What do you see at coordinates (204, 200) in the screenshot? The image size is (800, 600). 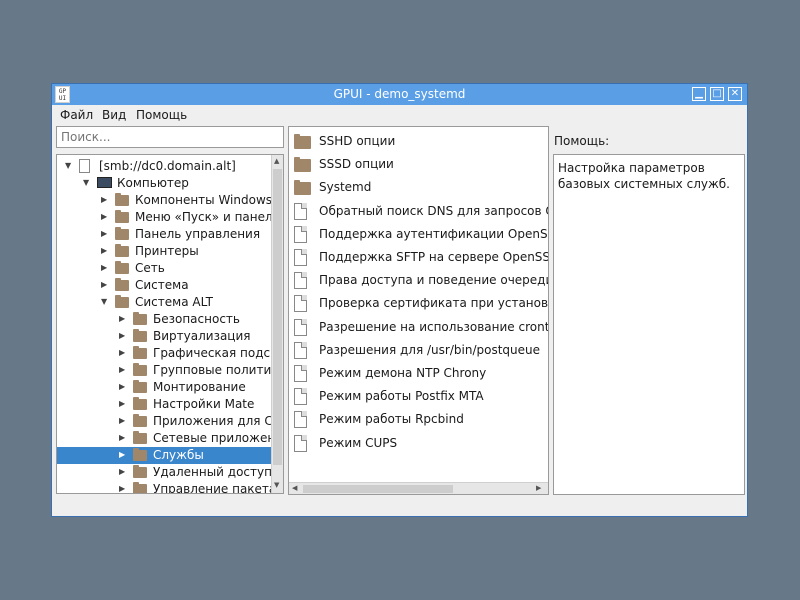 I see `tree-item-label: Компоненты Windows` at bounding box center [204, 200].